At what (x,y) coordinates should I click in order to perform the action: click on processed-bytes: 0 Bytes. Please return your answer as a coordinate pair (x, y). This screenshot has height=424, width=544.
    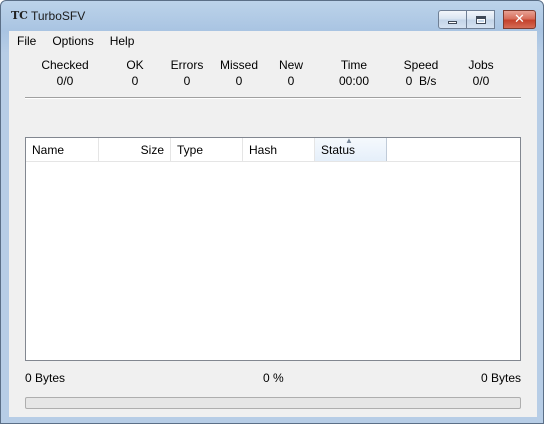
    Looking at the image, I should click on (45, 378).